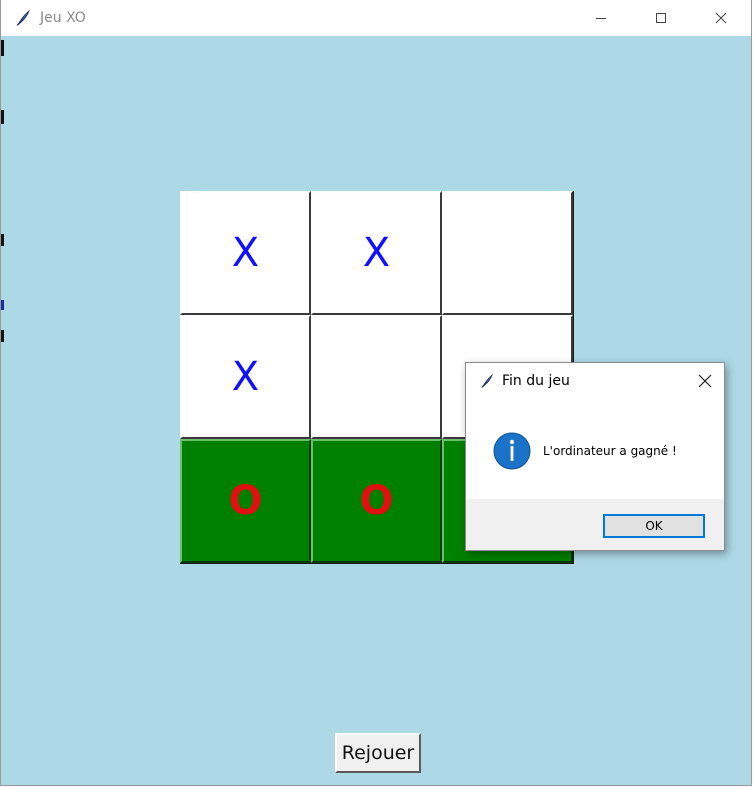  I want to click on board-cell-4: X, so click(245, 377).